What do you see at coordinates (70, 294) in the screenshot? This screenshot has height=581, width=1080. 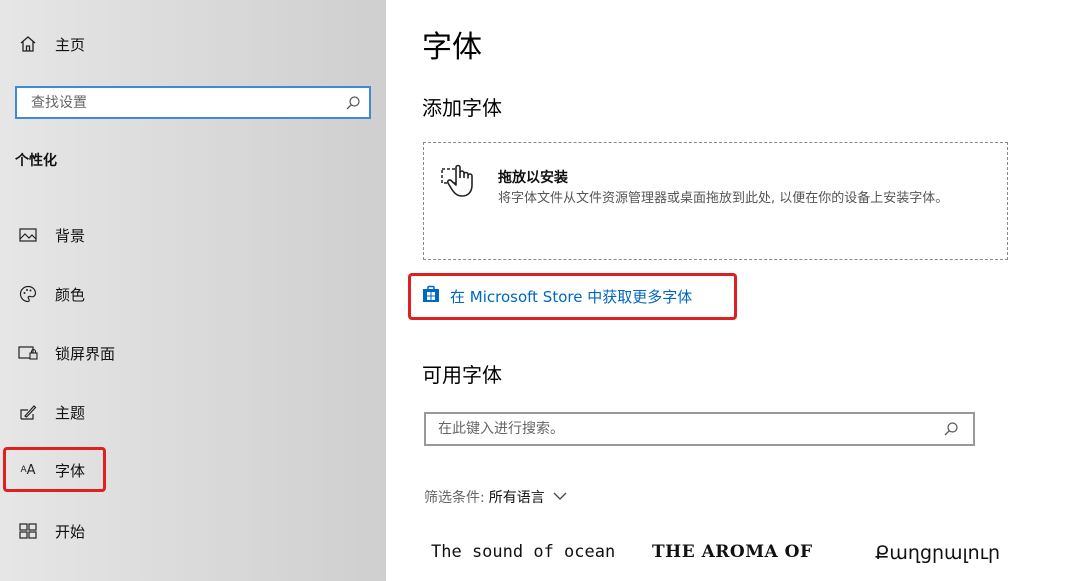 I see `sidebar-item-label: 颜色` at bounding box center [70, 294].